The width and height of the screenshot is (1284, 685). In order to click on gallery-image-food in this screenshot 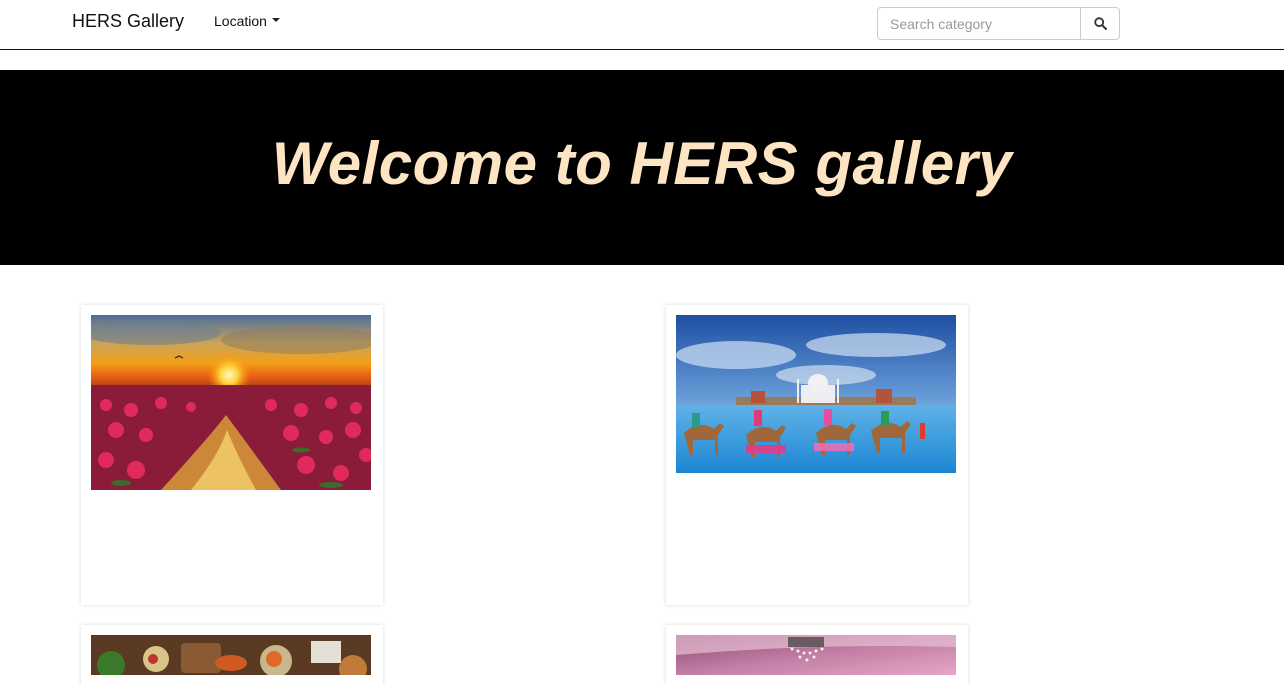, I will do `click(231, 655)`.